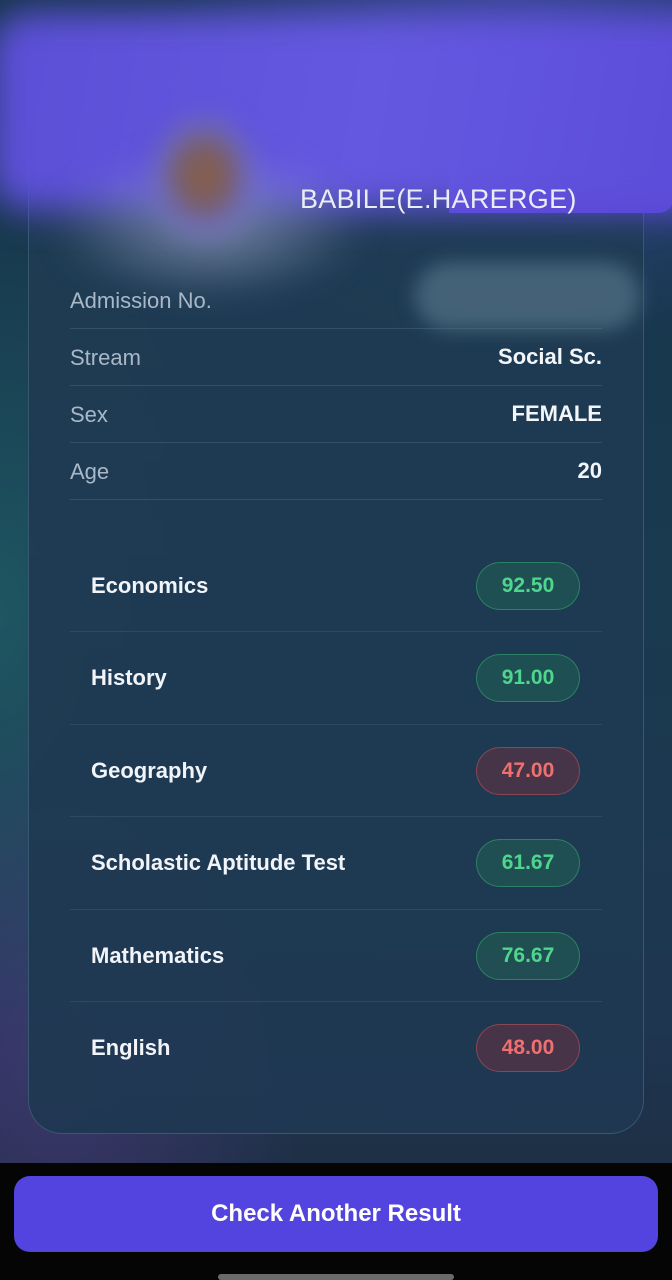 The image size is (672, 1280). I want to click on score-badge: 61.67, so click(528, 863).